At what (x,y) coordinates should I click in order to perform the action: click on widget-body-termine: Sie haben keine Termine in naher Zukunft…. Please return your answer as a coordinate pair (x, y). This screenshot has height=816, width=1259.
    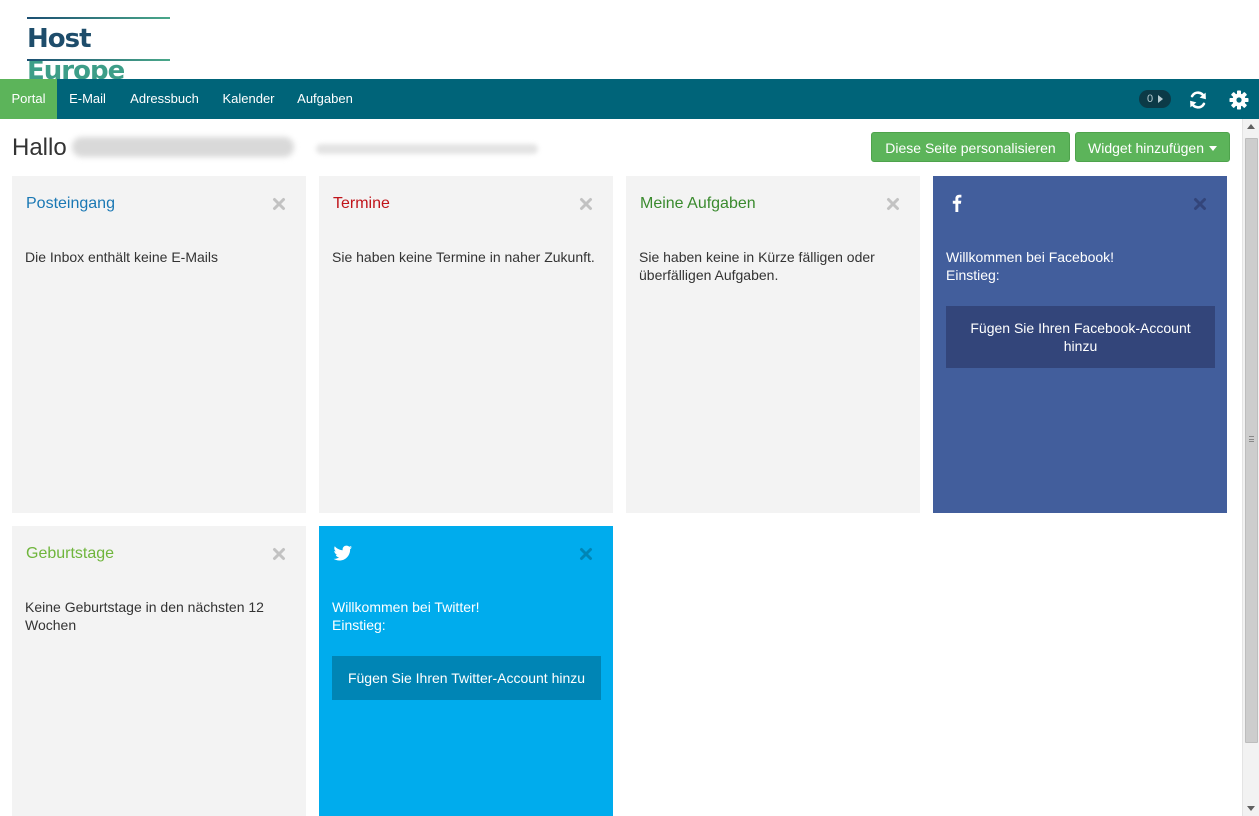
    Looking at the image, I should click on (463, 257).